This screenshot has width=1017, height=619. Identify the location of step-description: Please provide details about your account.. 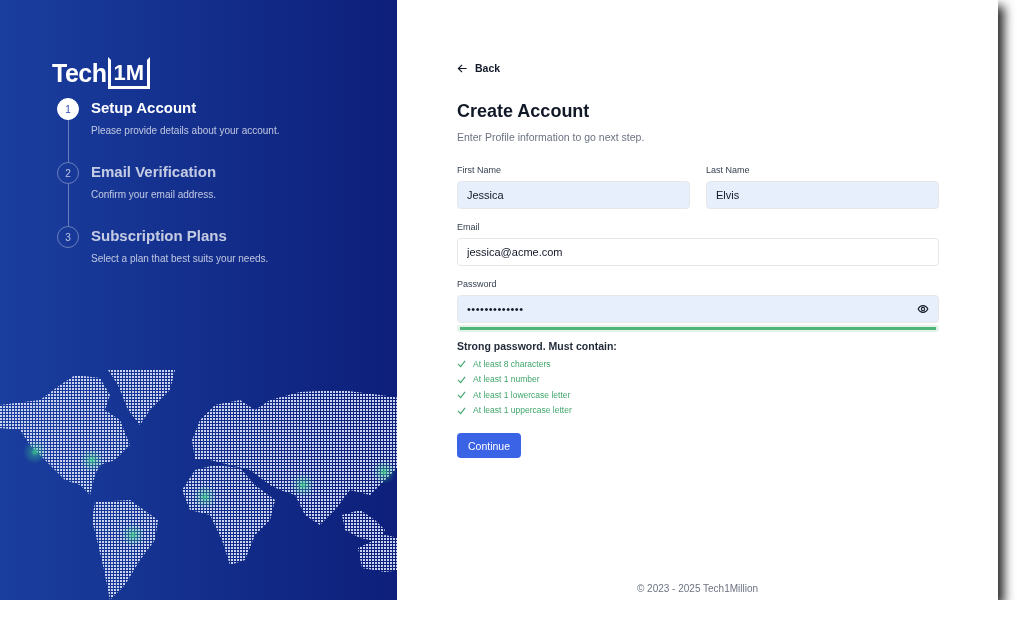
(185, 130).